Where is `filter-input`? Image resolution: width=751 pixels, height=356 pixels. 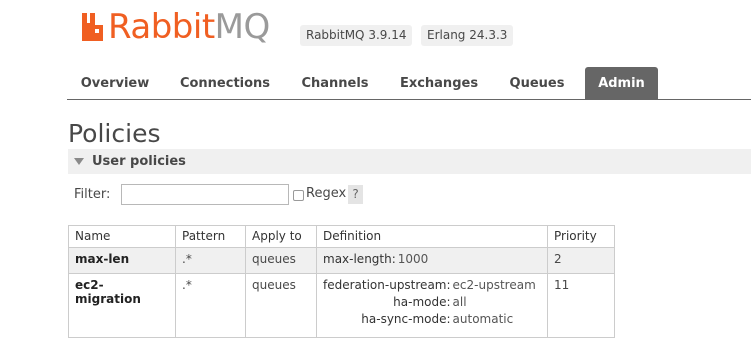
filter-input is located at coordinates (205, 194).